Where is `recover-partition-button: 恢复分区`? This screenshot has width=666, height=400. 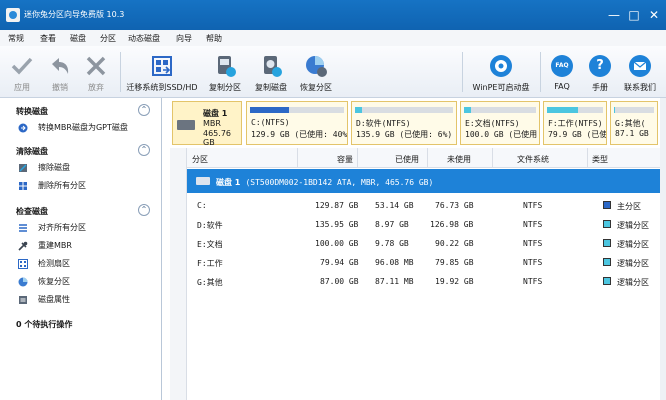
recover-partition-button: 恢复分区 is located at coordinates (316, 72).